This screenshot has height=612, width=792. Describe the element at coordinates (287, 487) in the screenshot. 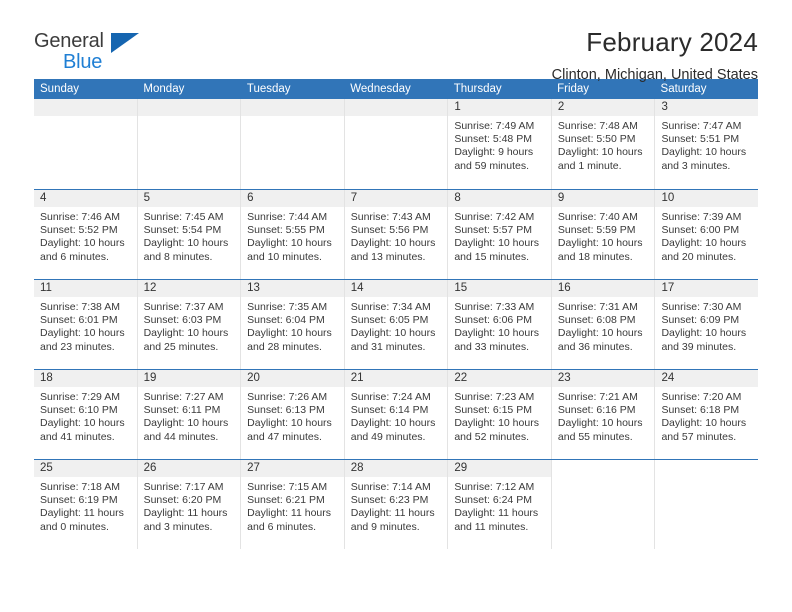

I see `sunrise-time: Sunrise: 7:15 AM` at that location.